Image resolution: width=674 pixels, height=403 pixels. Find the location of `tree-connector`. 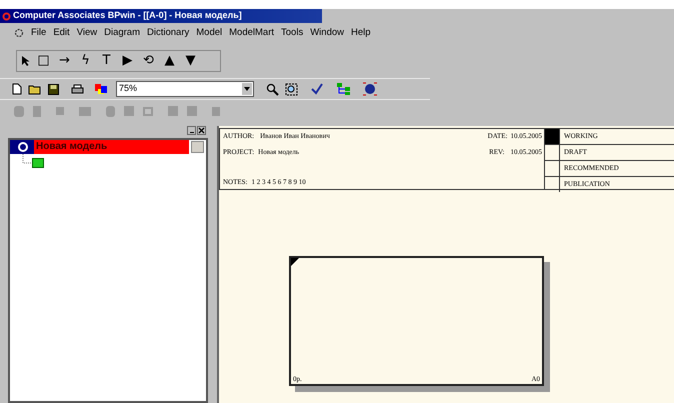

tree-connector is located at coordinates (27, 160).